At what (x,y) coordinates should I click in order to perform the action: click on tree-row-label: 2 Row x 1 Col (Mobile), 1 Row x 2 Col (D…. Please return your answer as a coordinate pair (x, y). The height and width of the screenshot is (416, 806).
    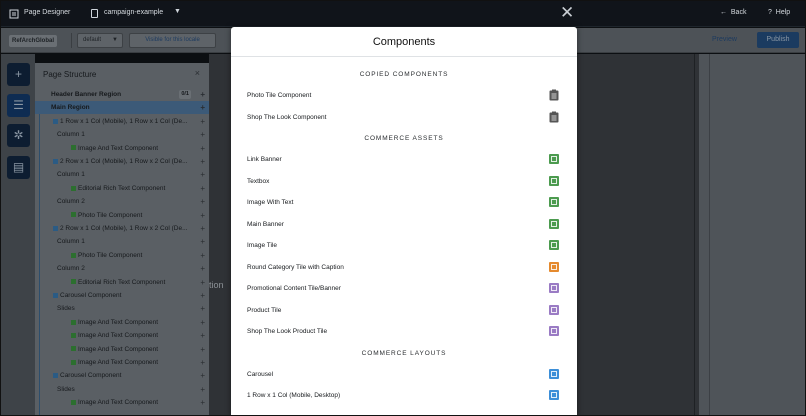
    Looking at the image, I should click on (124, 228).